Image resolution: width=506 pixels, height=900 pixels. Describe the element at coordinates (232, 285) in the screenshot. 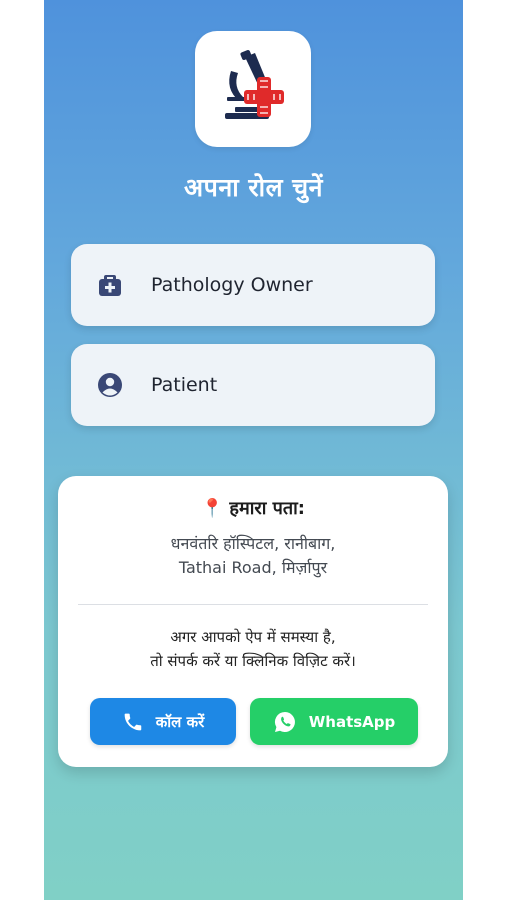

I see `role-label: Pathology Owner` at that location.